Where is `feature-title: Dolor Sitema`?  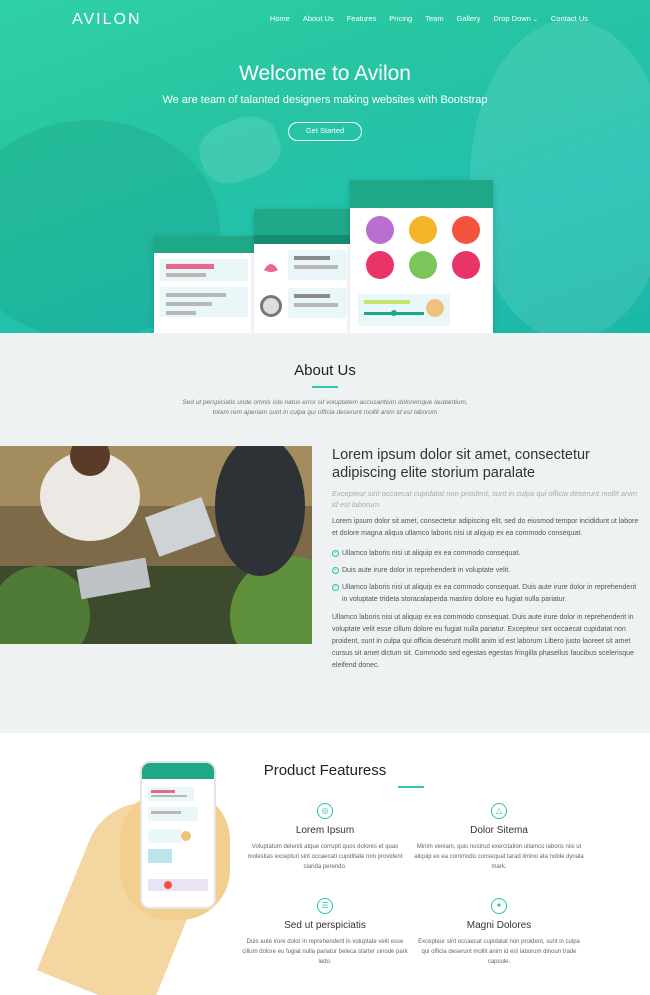
feature-title: Dolor Sitema is located at coordinates (499, 830).